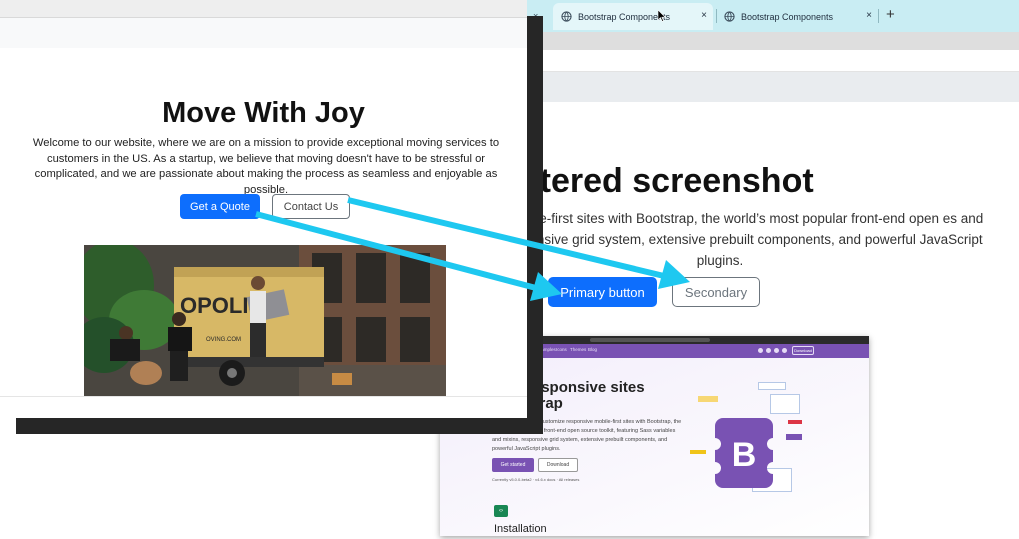 The image size is (1019, 539). Describe the element at coordinates (593, 349) in the screenshot. I see `preview-nav-item: Blog` at that location.